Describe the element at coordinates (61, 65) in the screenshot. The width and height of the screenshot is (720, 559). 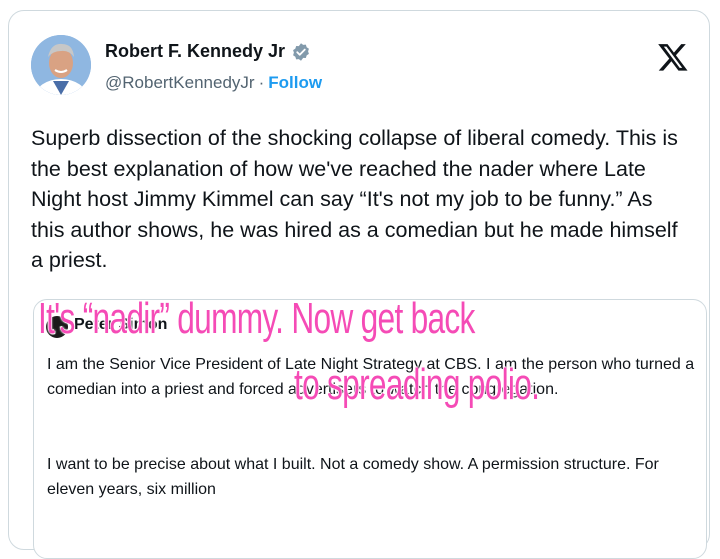
I see `author-avatar` at that location.